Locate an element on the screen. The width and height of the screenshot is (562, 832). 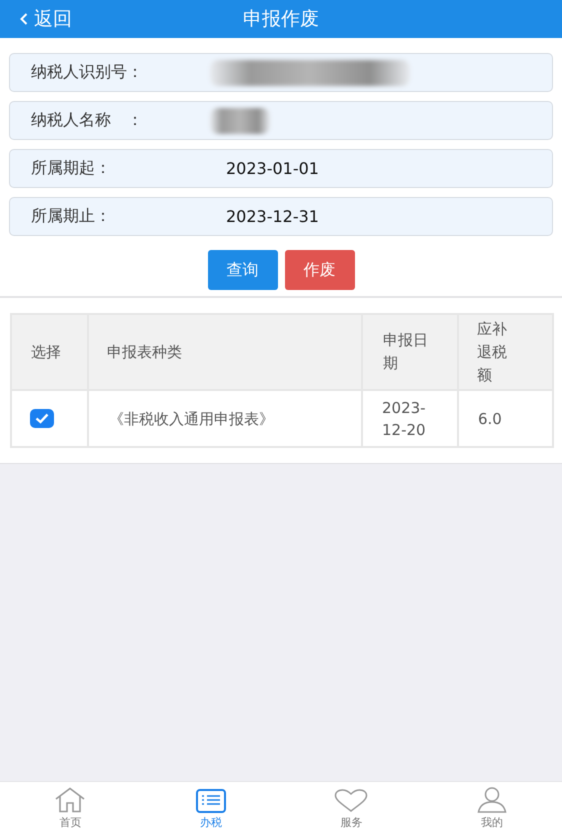
query-button: 查询 is located at coordinates (243, 270).